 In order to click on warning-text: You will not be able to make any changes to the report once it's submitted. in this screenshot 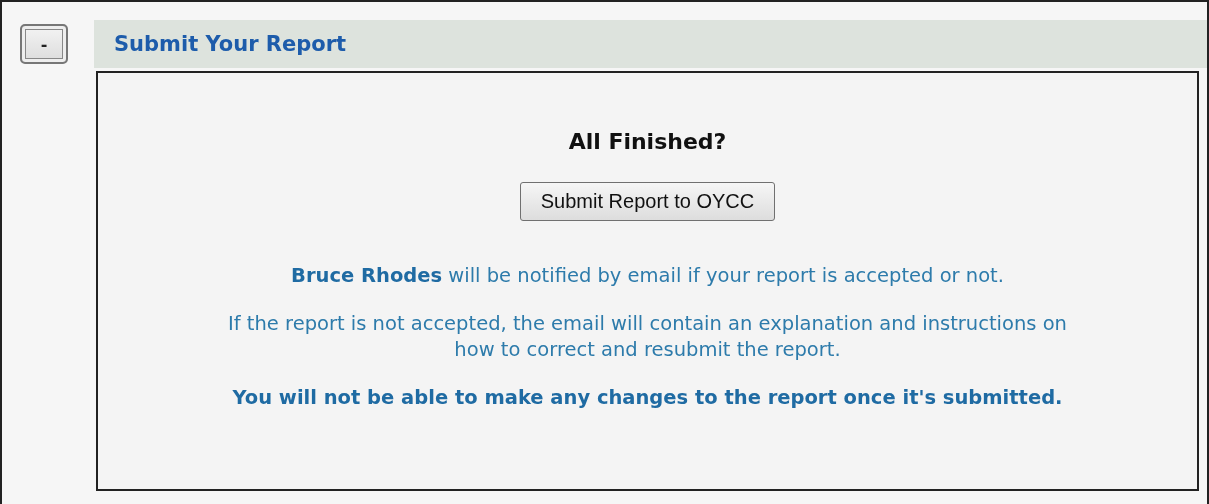, I will do `click(647, 398)`.